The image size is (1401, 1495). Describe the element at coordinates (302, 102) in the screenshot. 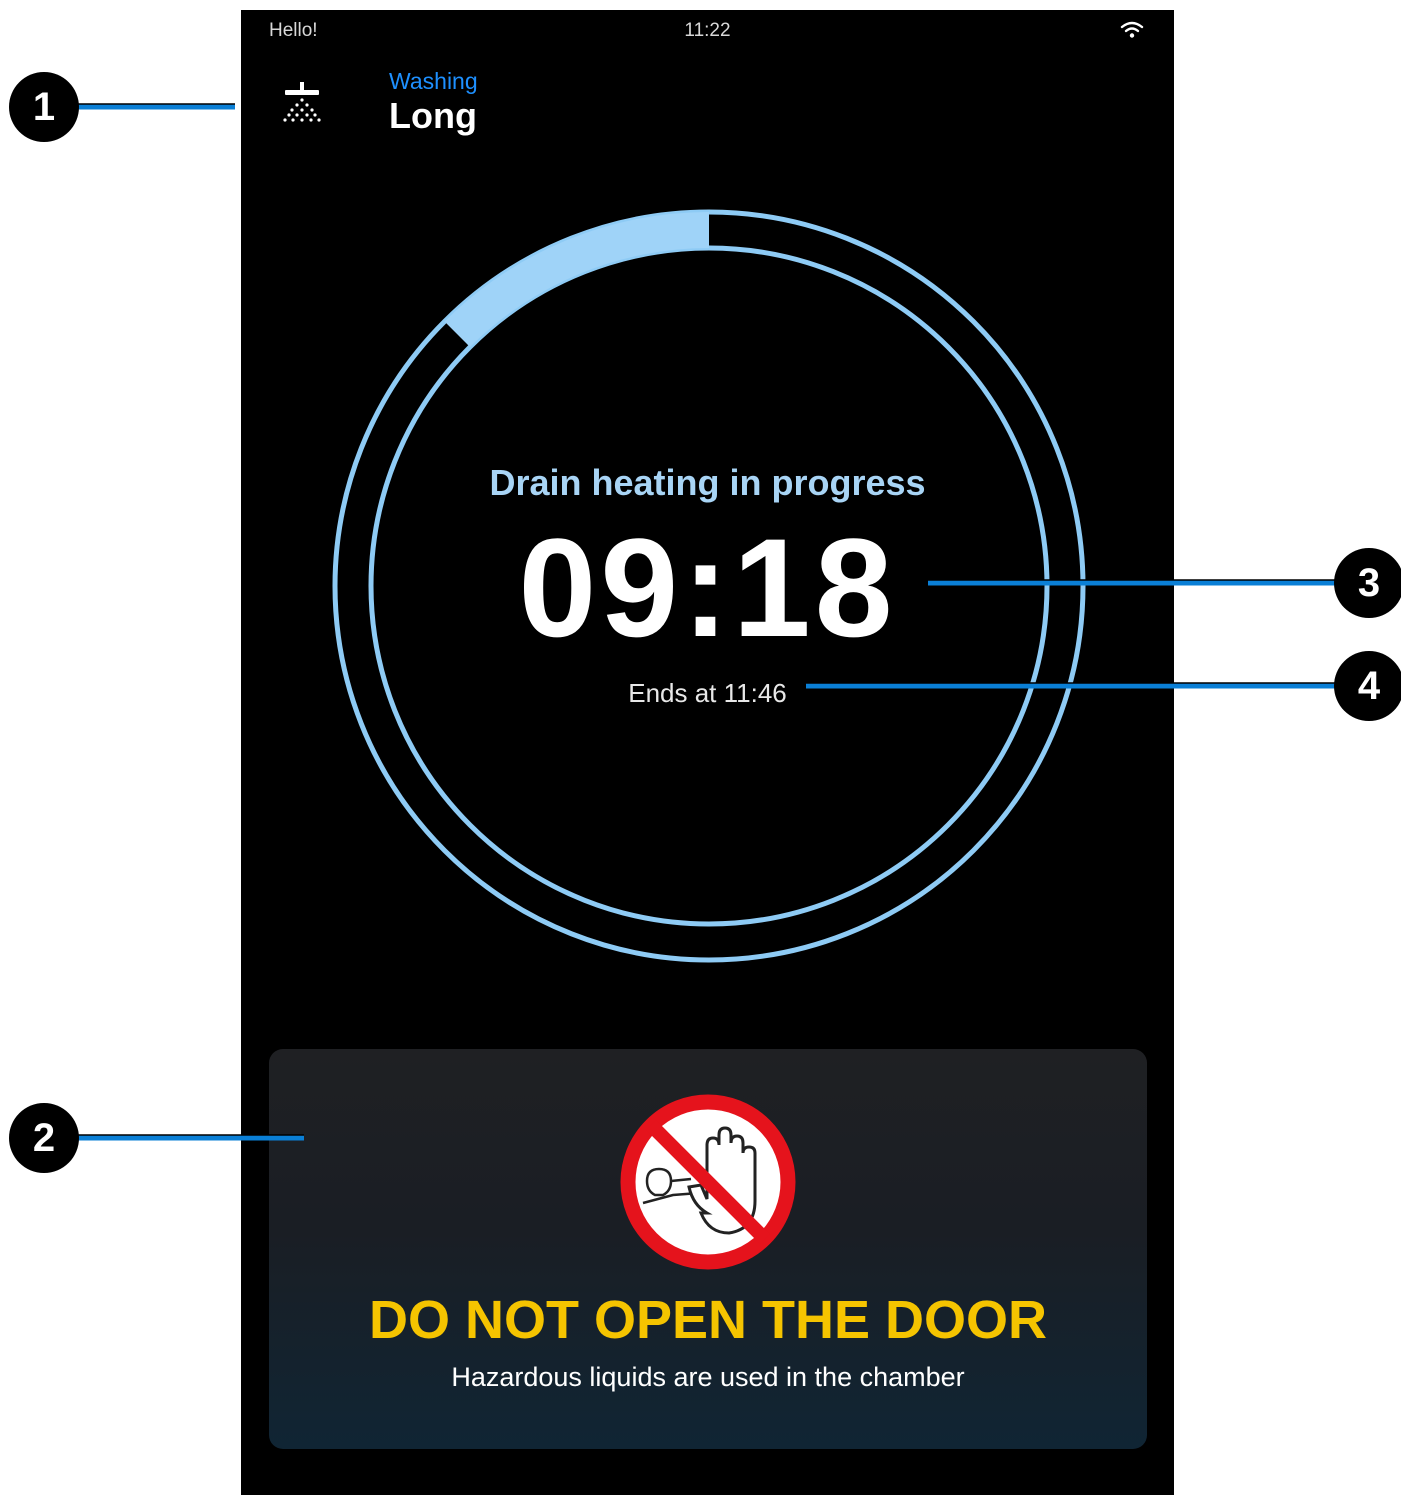

I see `shower-icon` at that location.